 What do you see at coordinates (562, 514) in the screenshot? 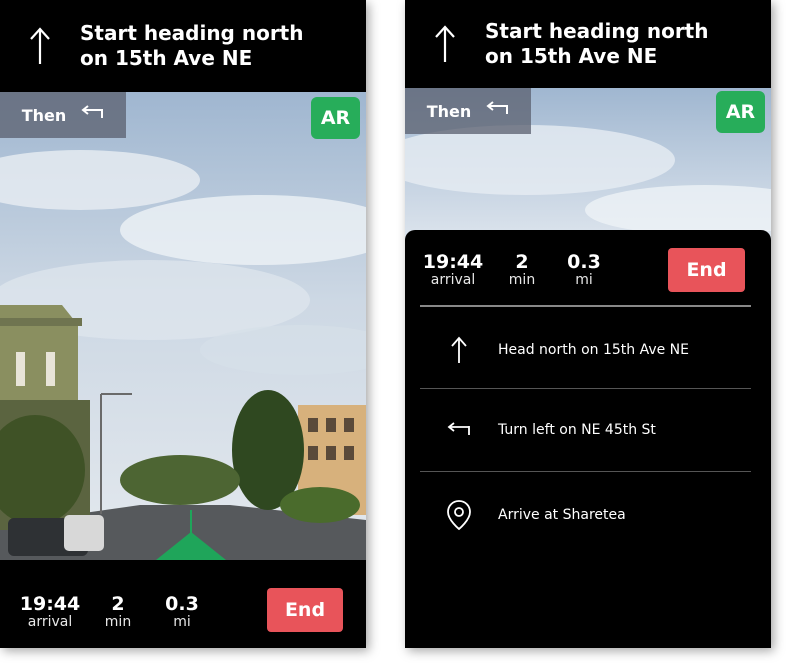
I see `step-text: Arrive at Sharetea` at bounding box center [562, 514].